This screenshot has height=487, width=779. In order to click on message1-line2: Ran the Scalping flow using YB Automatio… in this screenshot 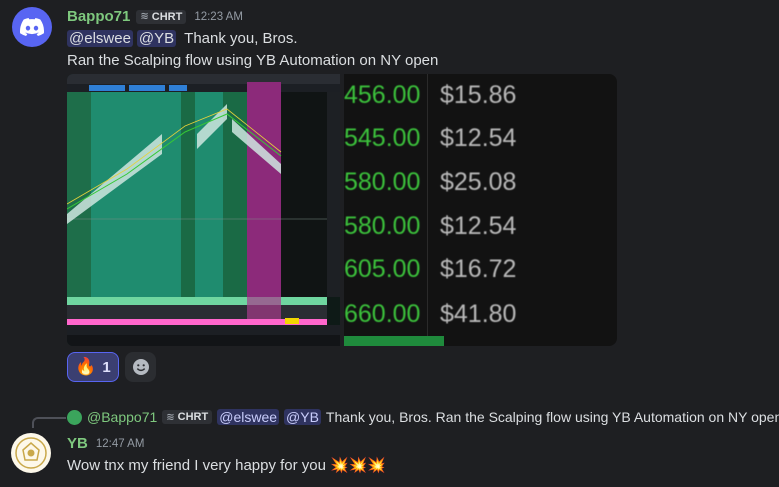, I will do `click(252, 60)`.